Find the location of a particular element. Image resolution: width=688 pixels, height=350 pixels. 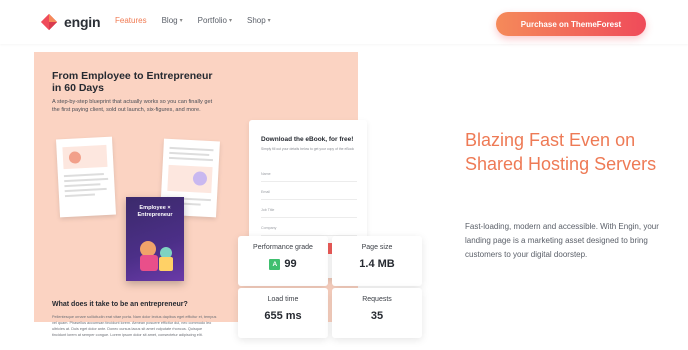

grade-badge: A is located at coordinates (275, 264).